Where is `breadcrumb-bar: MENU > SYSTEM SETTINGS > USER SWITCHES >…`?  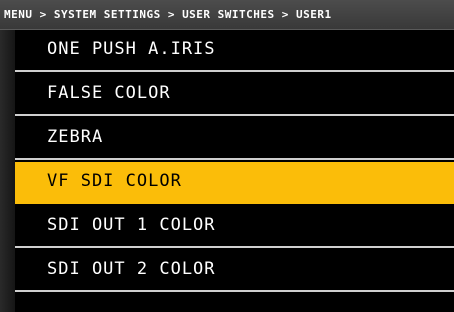
breadcrumb-bar: MENU > SYSTEM SETTINGS > USER SWITCHES >… is located at coordinates (227, 15).